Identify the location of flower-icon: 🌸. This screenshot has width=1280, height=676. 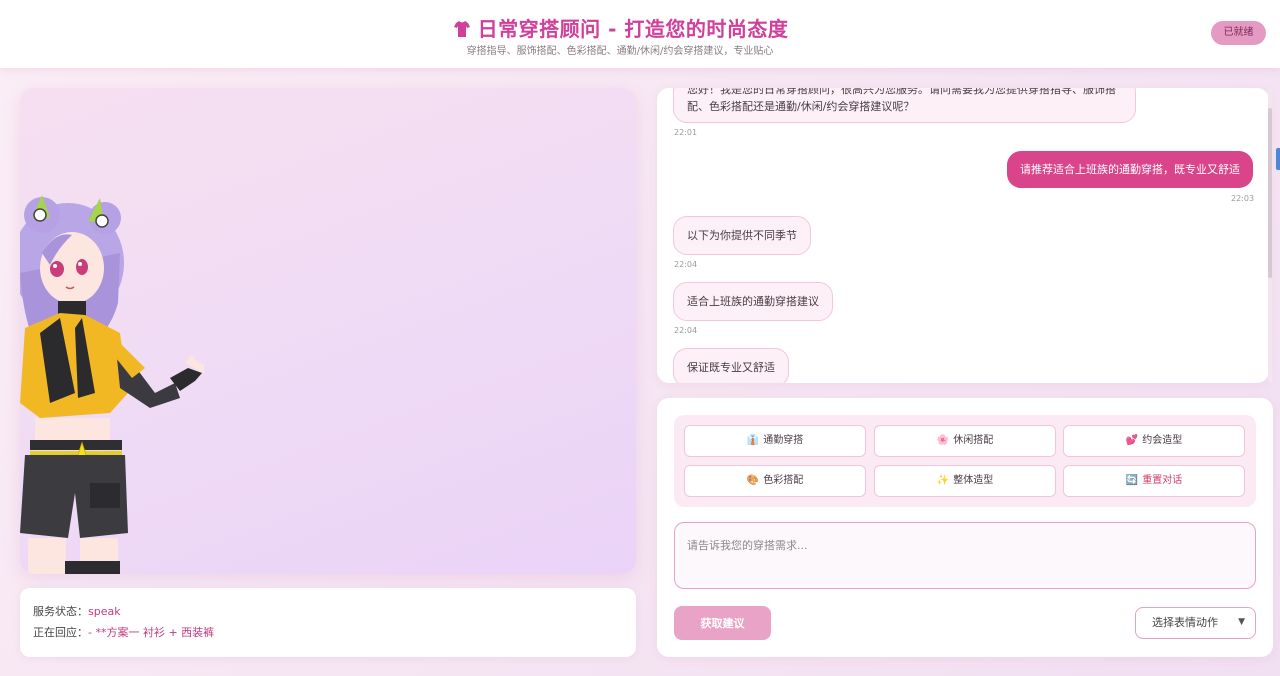
(943, 440).